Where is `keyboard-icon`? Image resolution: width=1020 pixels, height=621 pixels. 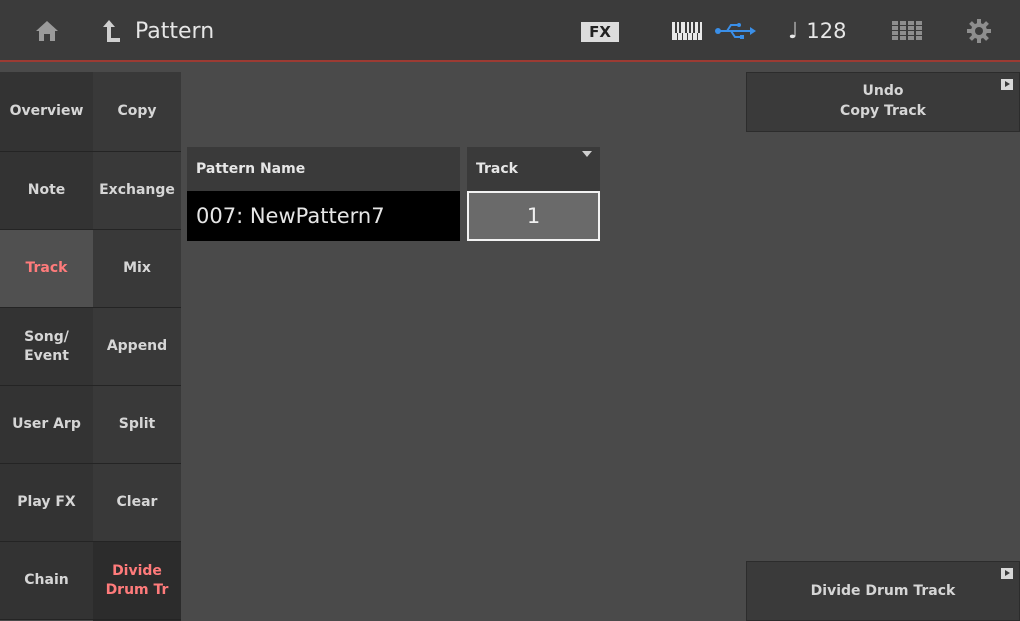
keyboard-icon is located at coordinates (690, 31).